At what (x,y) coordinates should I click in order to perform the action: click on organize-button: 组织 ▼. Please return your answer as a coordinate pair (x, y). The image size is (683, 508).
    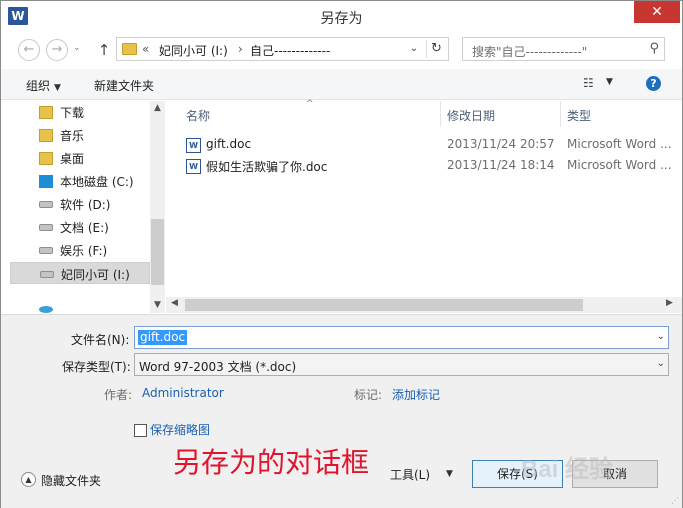
    Looking at the image, I should click on (43, 85).